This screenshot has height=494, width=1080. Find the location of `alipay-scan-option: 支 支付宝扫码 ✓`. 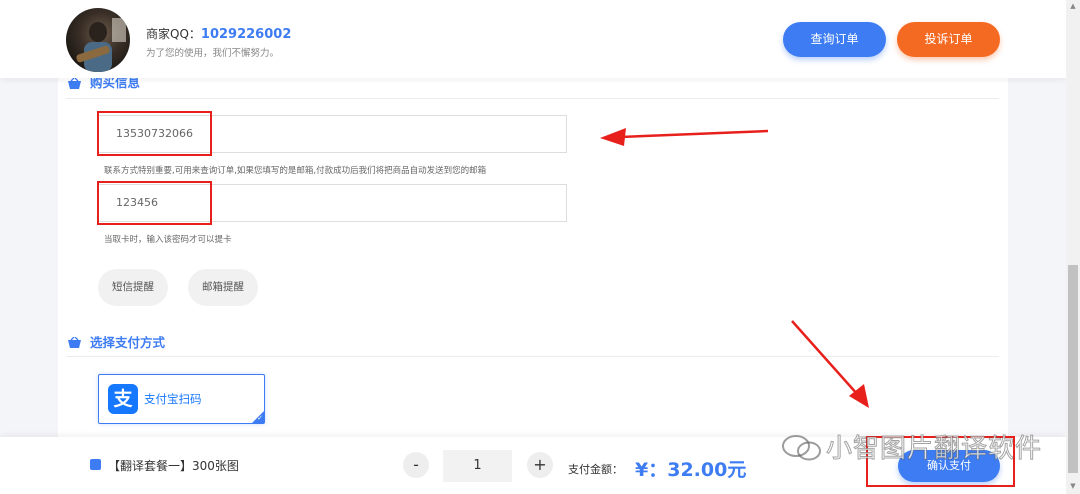

alipay-scan-option: 支 支付宝扫码 ✓ is located at coordinates (181, 399).